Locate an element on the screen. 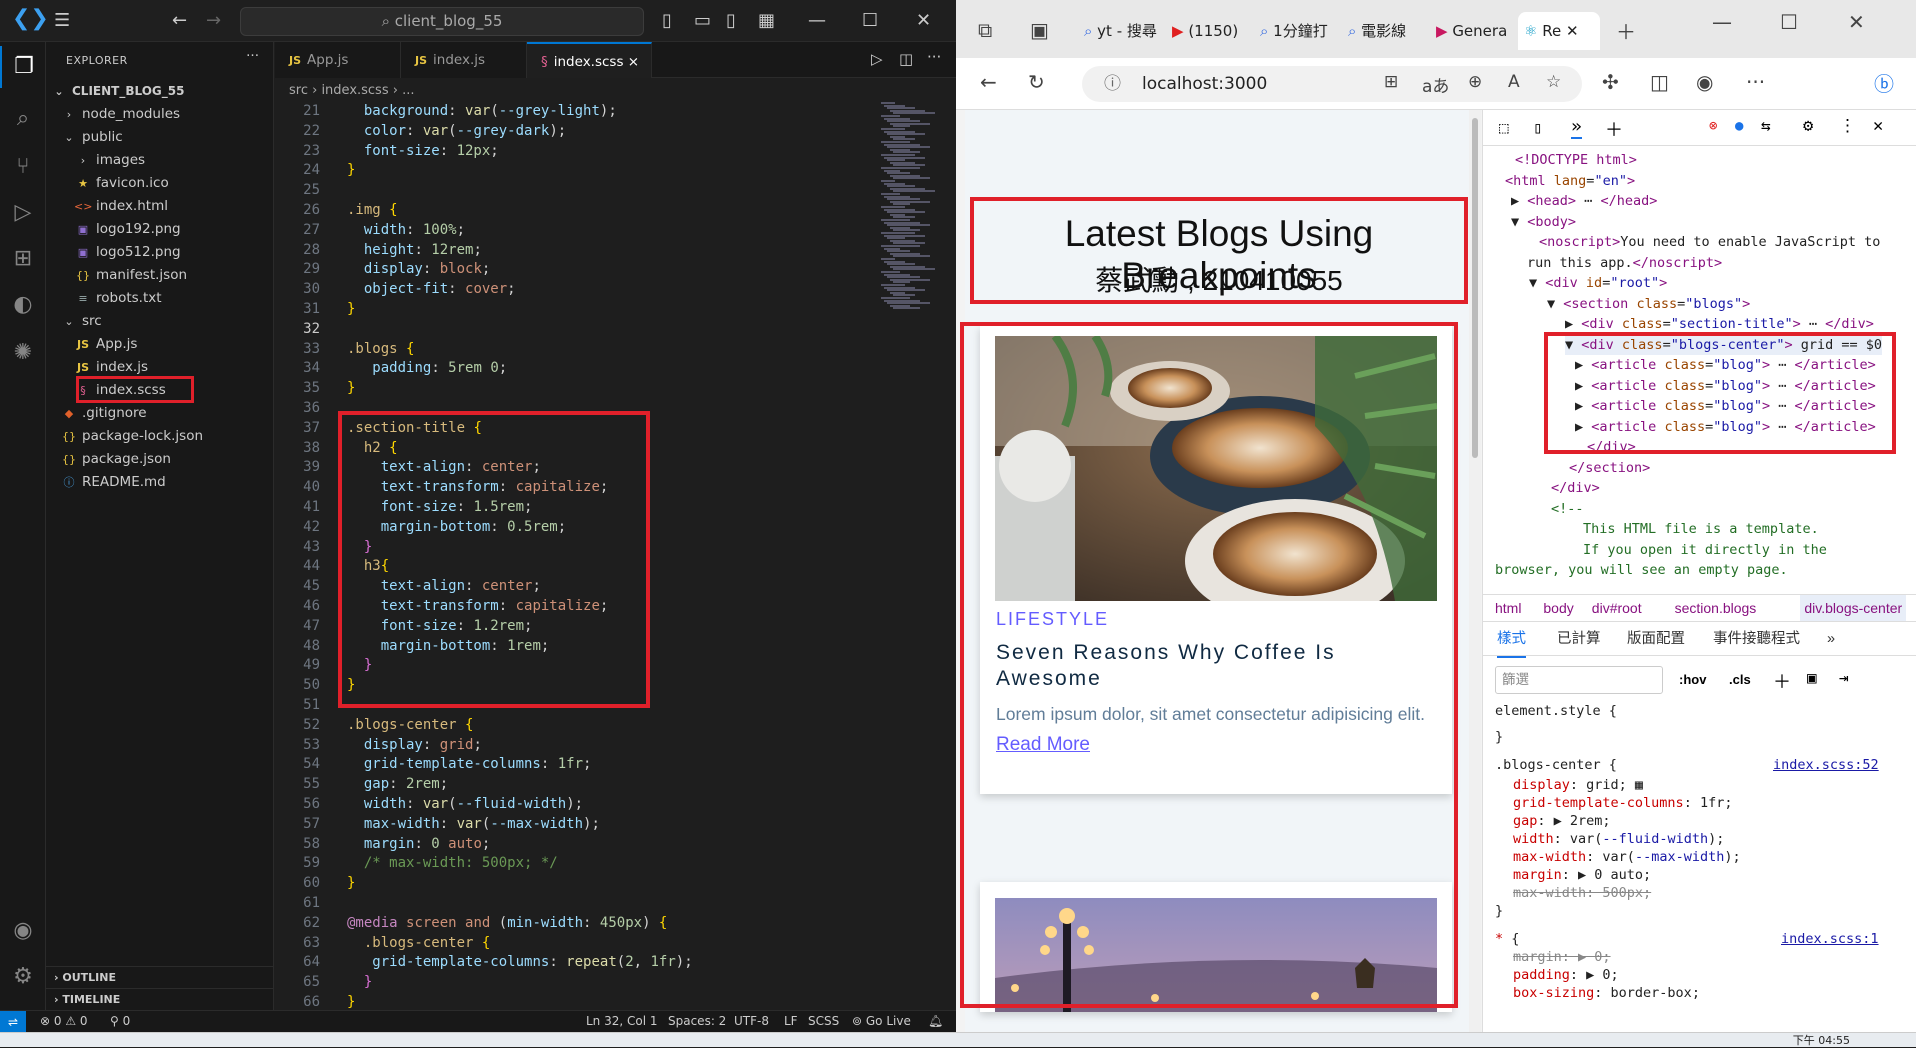 This screenshot has height=1048, width=1916. tree-item: ⓘ README.md is located at coordinates (160, 482).